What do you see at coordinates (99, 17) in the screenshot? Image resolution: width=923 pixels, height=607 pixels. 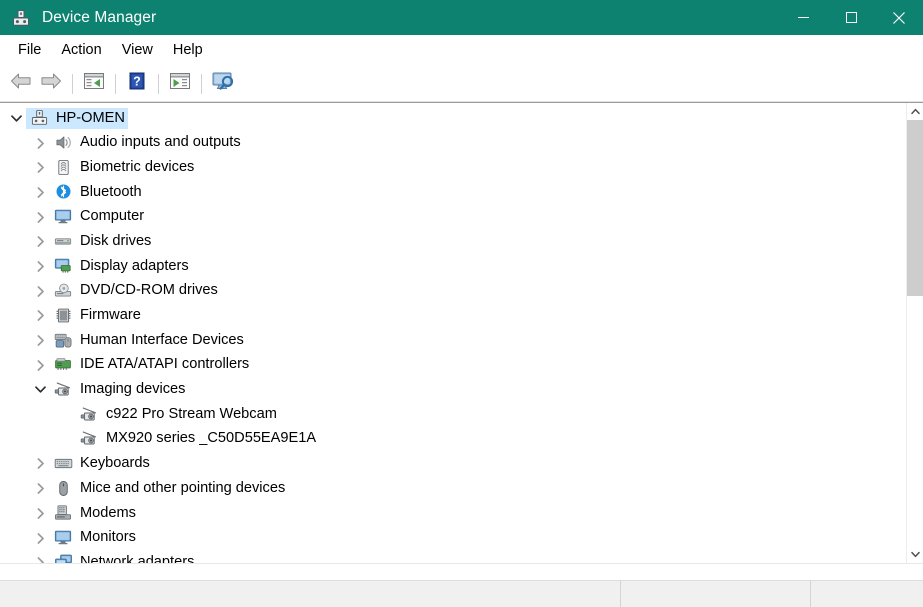 I see `window-title: Device Manager` at bounding box center [99, 17].